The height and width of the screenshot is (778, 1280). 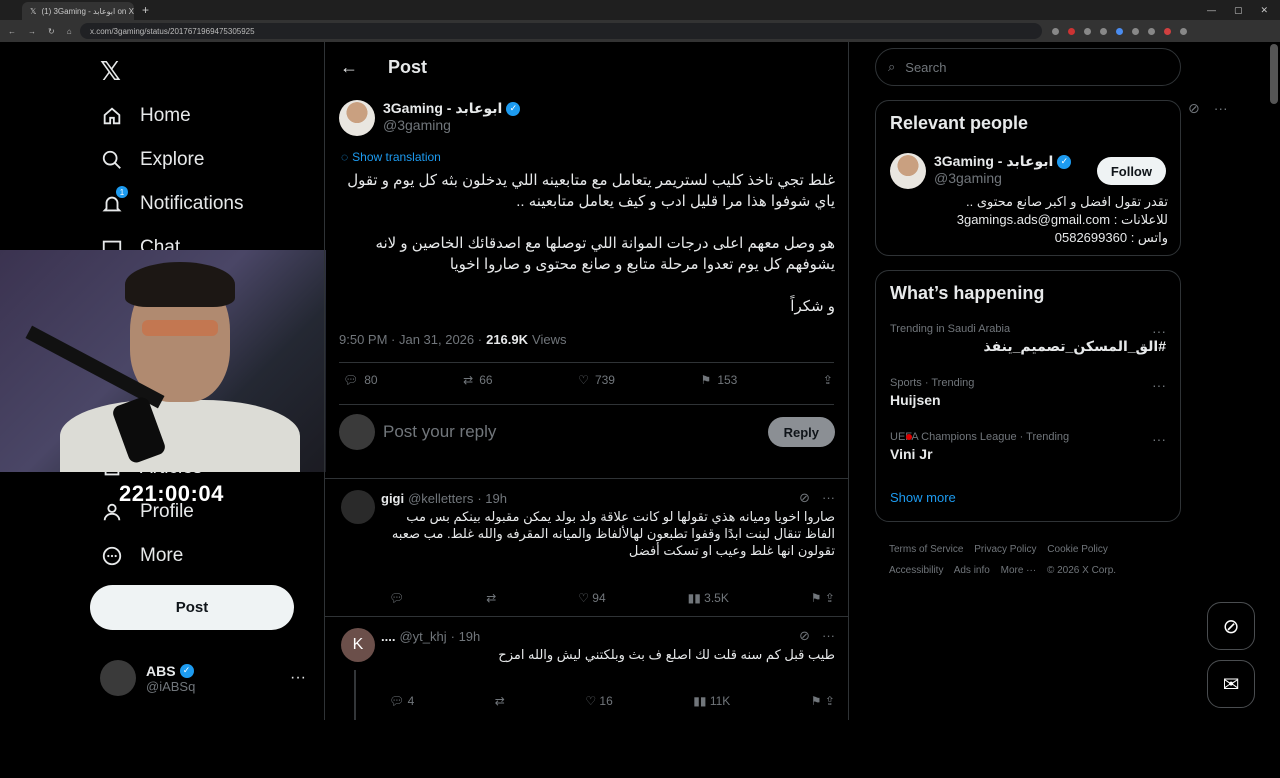 I want to click on messages-fab-icon: ✉, so click(x=1231, y=684).